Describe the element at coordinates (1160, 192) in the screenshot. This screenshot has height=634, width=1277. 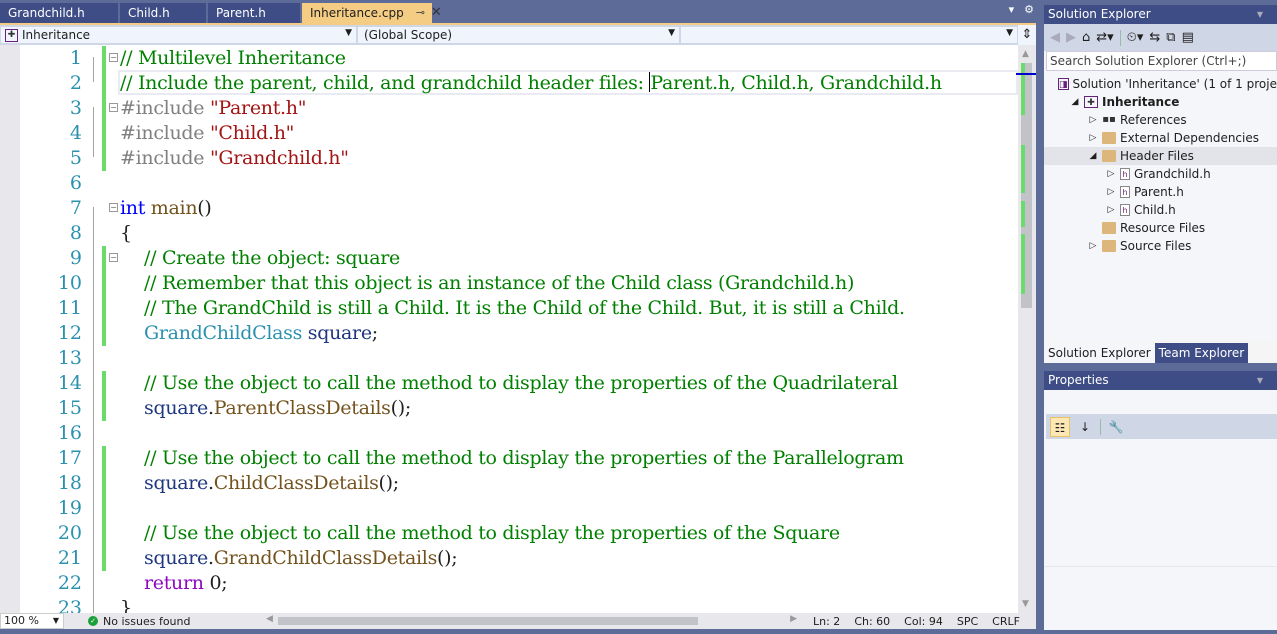
I see `tree-item-parent-h: ▷ h Parent.h` at that location.